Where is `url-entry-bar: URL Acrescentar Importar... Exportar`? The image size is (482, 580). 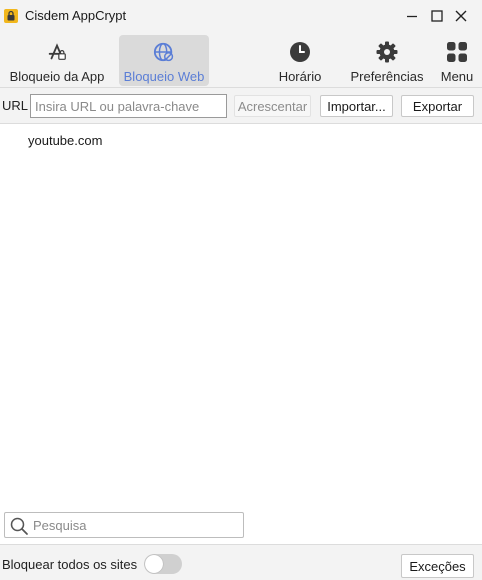 url-entry-bar: URL Acrescentar Importar... Exportar is located at coordinates (241, 106).